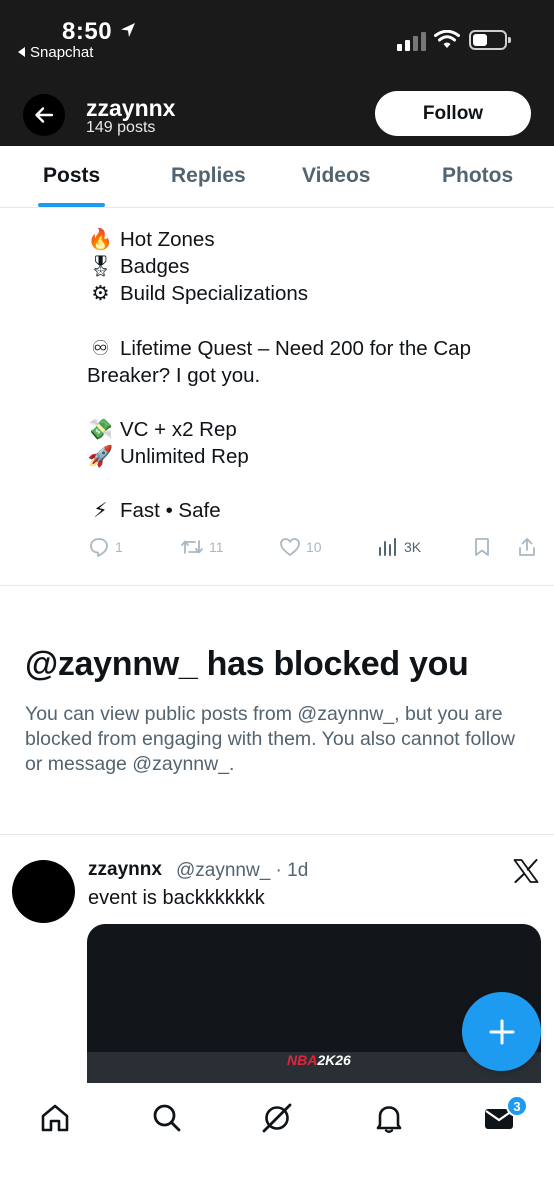  I want to click on profile-name: zzaynnx, so click(131, 108).